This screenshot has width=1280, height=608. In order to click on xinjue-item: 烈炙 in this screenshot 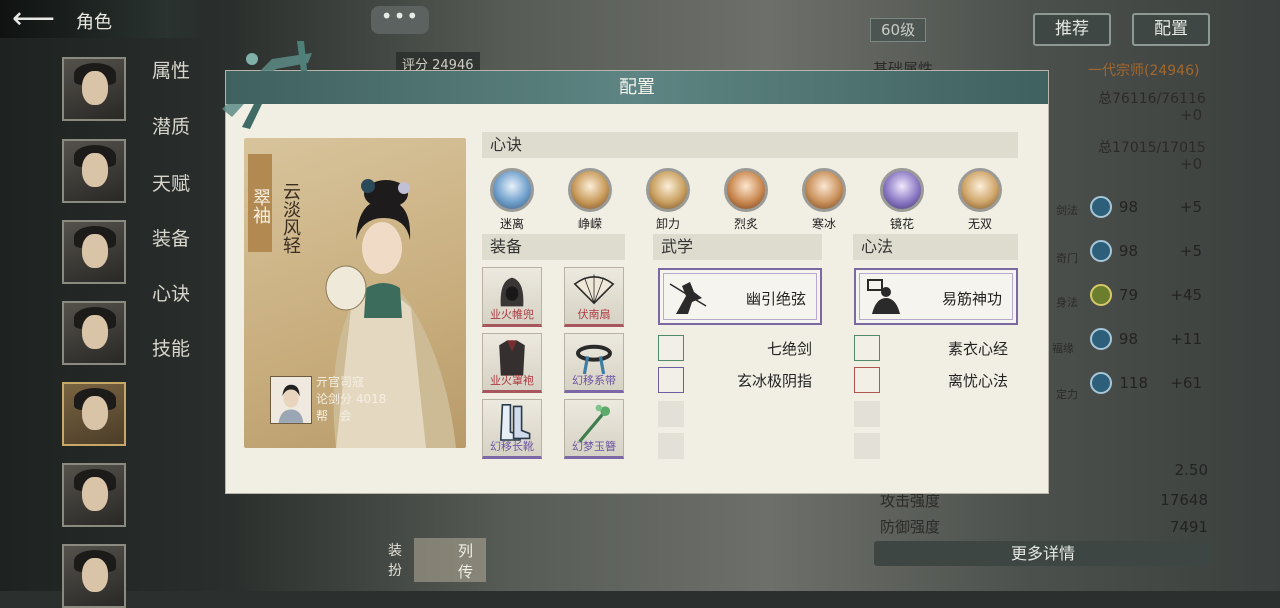, I will do `click(746, 200)`.